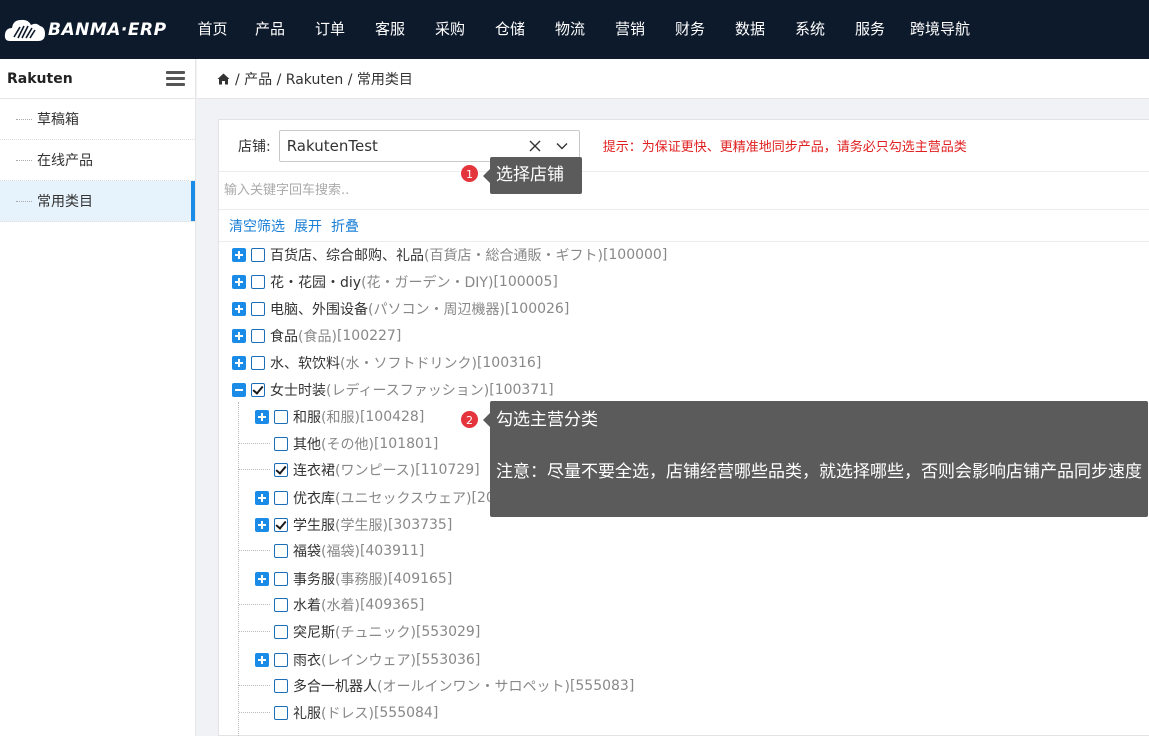 Image resolution: width=1149 pixels, height=736 pixels. What do you see at coordinates (257, 226) in the screenshot?
I see `tree-action-link: 清空筛选` at bounding box center [257, 226].